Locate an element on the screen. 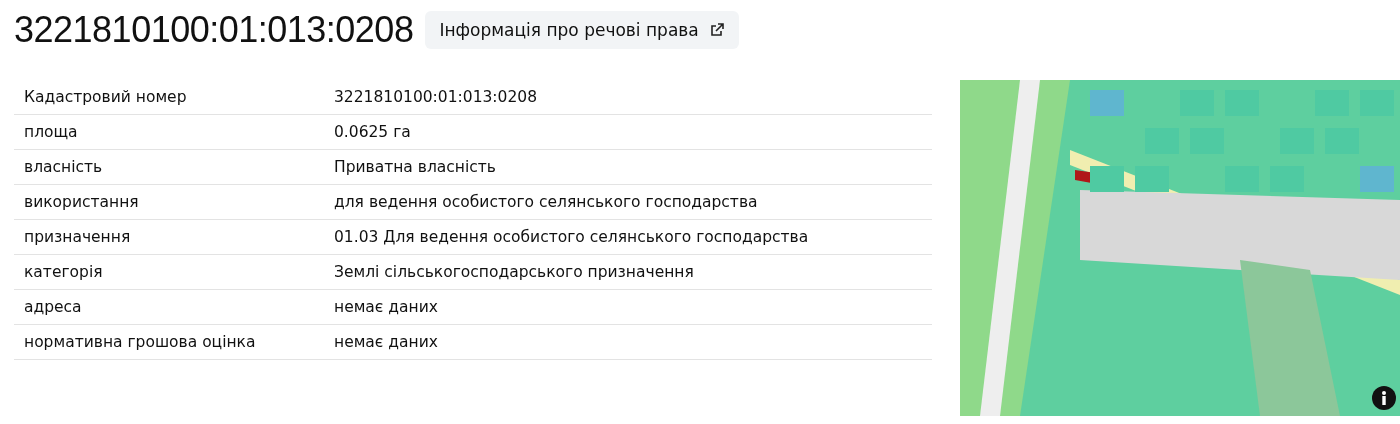 The image size is (1400, 424). field-value: Приватна власність is located at coordinates (415, 167).